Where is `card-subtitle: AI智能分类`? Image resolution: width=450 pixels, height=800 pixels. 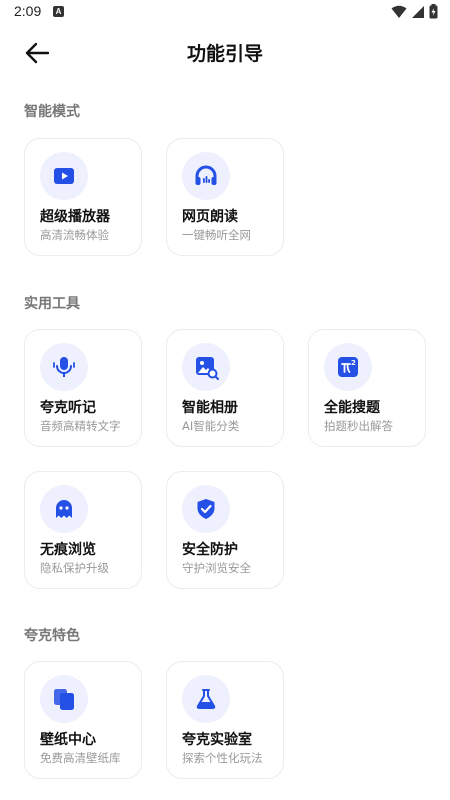 card-subtitle: AI智能分类 is located at coordinates (211, 426).